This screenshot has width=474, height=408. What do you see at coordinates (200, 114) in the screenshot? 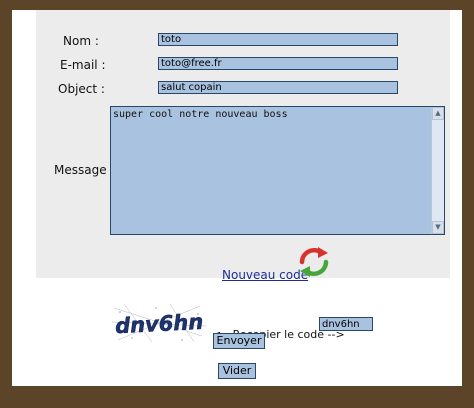
I see `message-text: super cool notre nouveau boss` at bounding box center [200, 114].